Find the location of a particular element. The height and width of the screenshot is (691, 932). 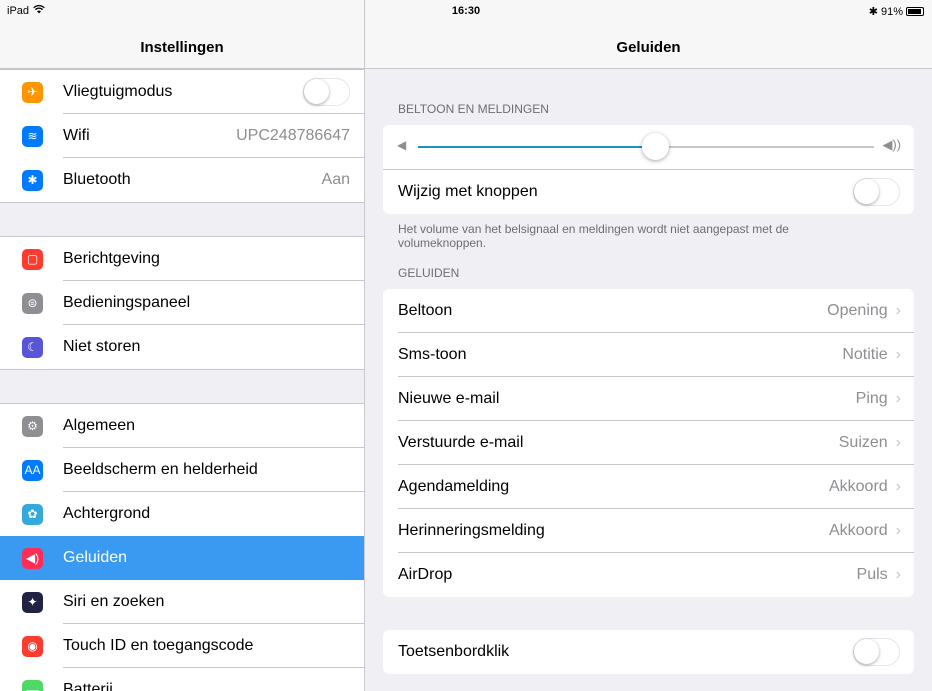

sidebar-item-beeldscherm-en-helderheid: AA Beeldscherm en helderheid is located at coordinates (182, 470).